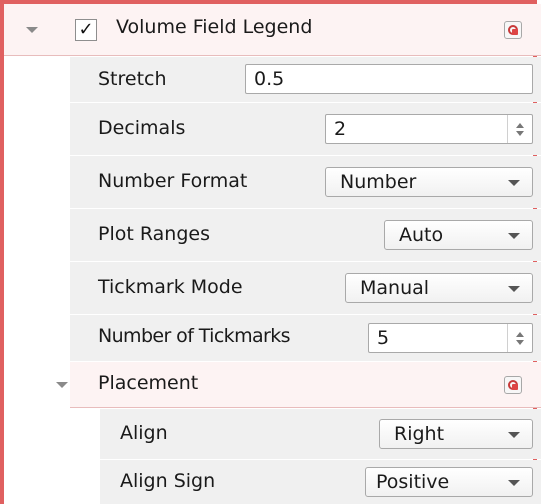 This screenshot has width=545, height=504. What do you see at coordinates (170, 287) in the screenshot?
I see `tickmark-mode-label: Tickmark Mode` at bounding box center [170, 287].